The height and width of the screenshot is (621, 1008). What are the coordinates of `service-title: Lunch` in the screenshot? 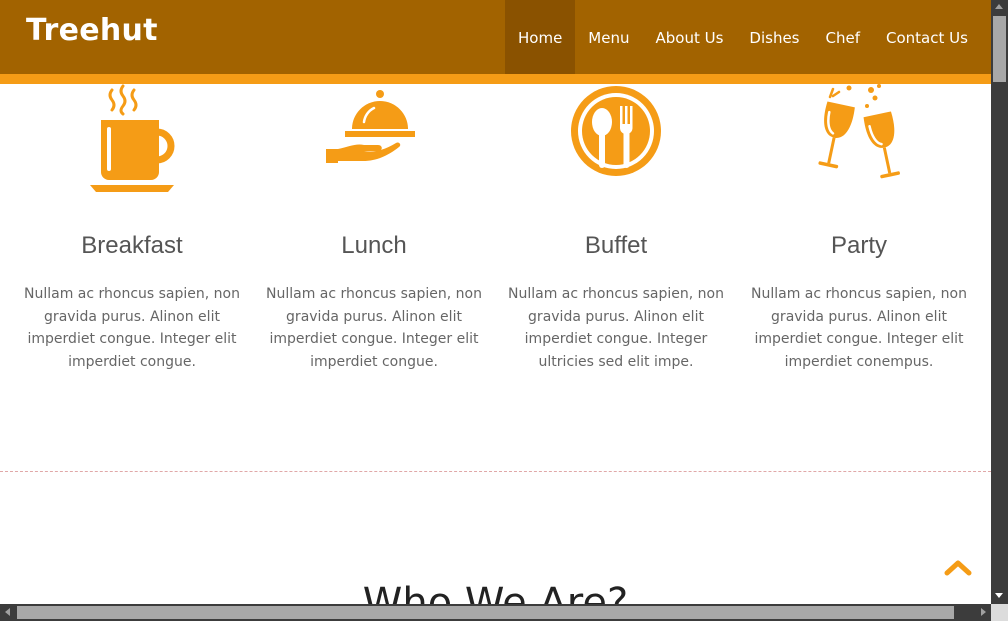 It's located at (374, 245).